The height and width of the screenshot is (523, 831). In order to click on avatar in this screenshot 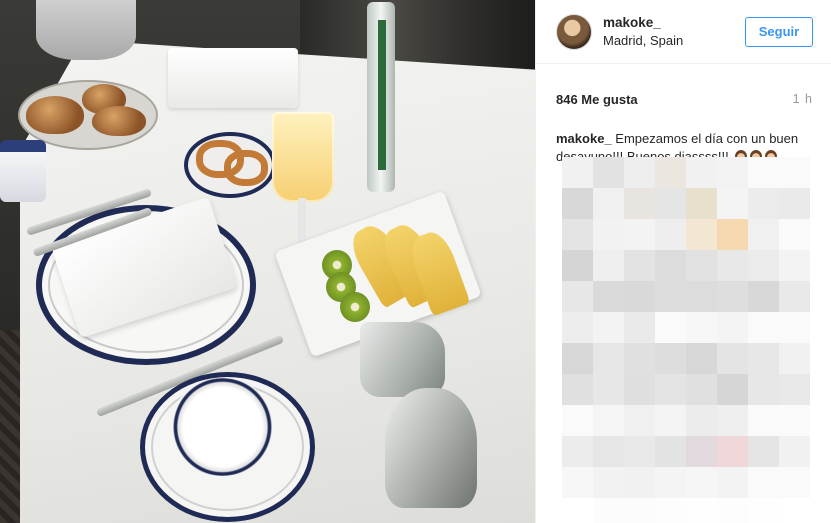, I will do `click(574, 31)`.